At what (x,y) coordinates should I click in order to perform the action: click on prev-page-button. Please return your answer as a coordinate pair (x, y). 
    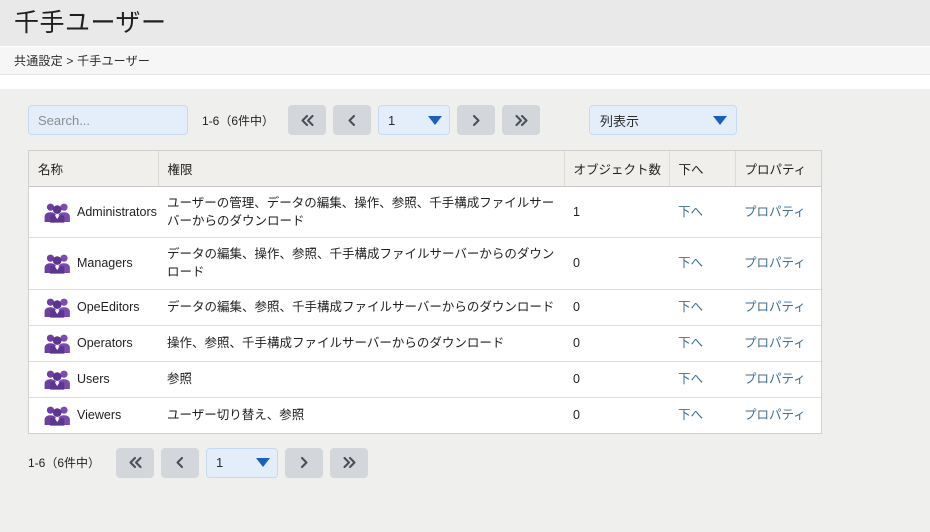
    Looking at the image, I should click on (352, 120).